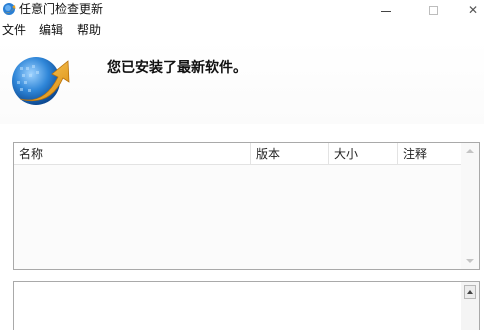 This screenshot has width=484, height=330. I want to click on list-header: 名称 版本 大小 注释, so click(237, 154).